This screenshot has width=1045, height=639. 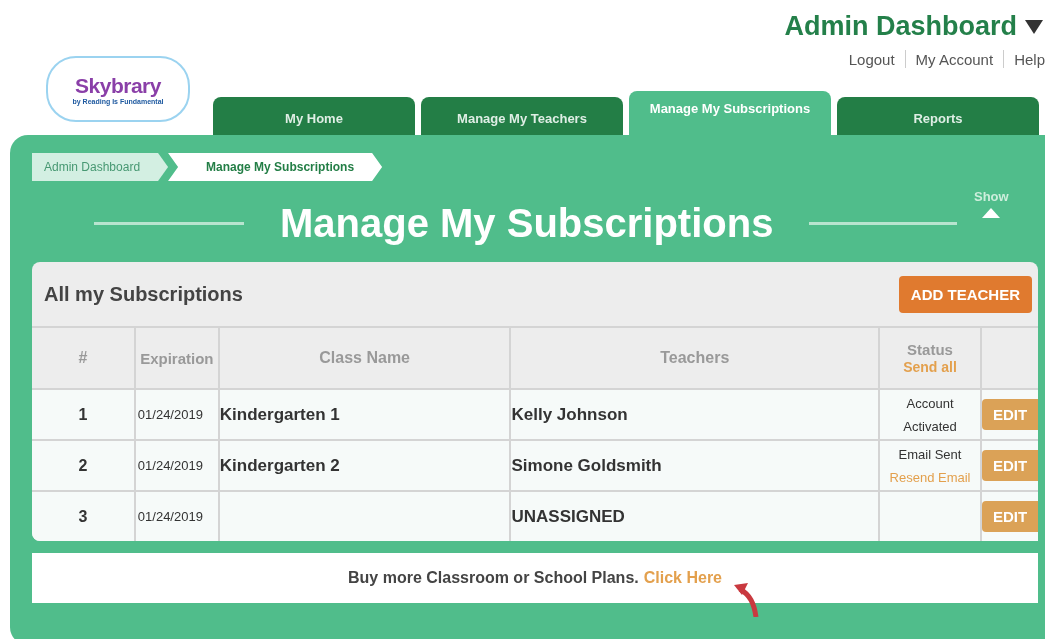 What do you see at coordinates (83, 414) in the screenshot?
I see `table-cell: 1` at bounding box center [83, 414].